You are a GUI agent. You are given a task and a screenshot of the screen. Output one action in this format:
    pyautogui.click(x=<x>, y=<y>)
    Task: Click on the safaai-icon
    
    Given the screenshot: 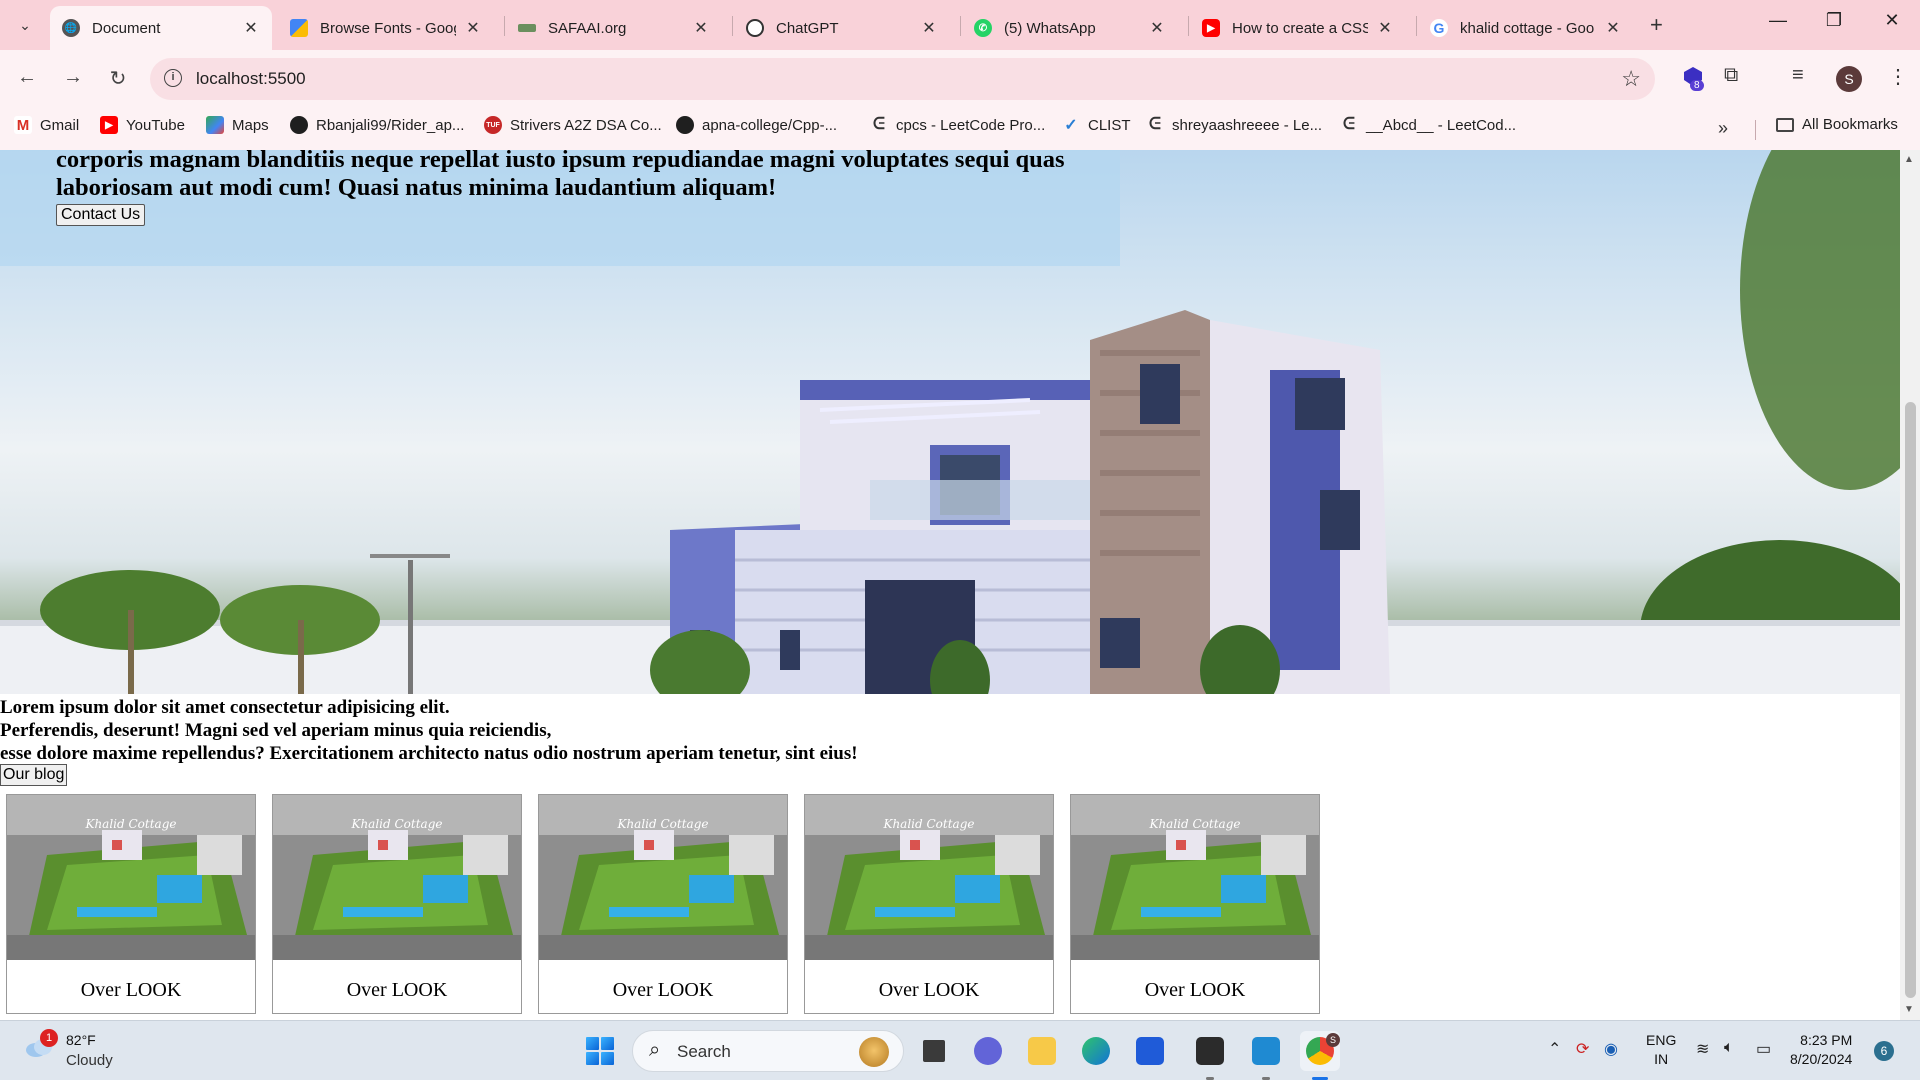 What is the action you would take?
    pyautogui.click(x=527, y=28)
    